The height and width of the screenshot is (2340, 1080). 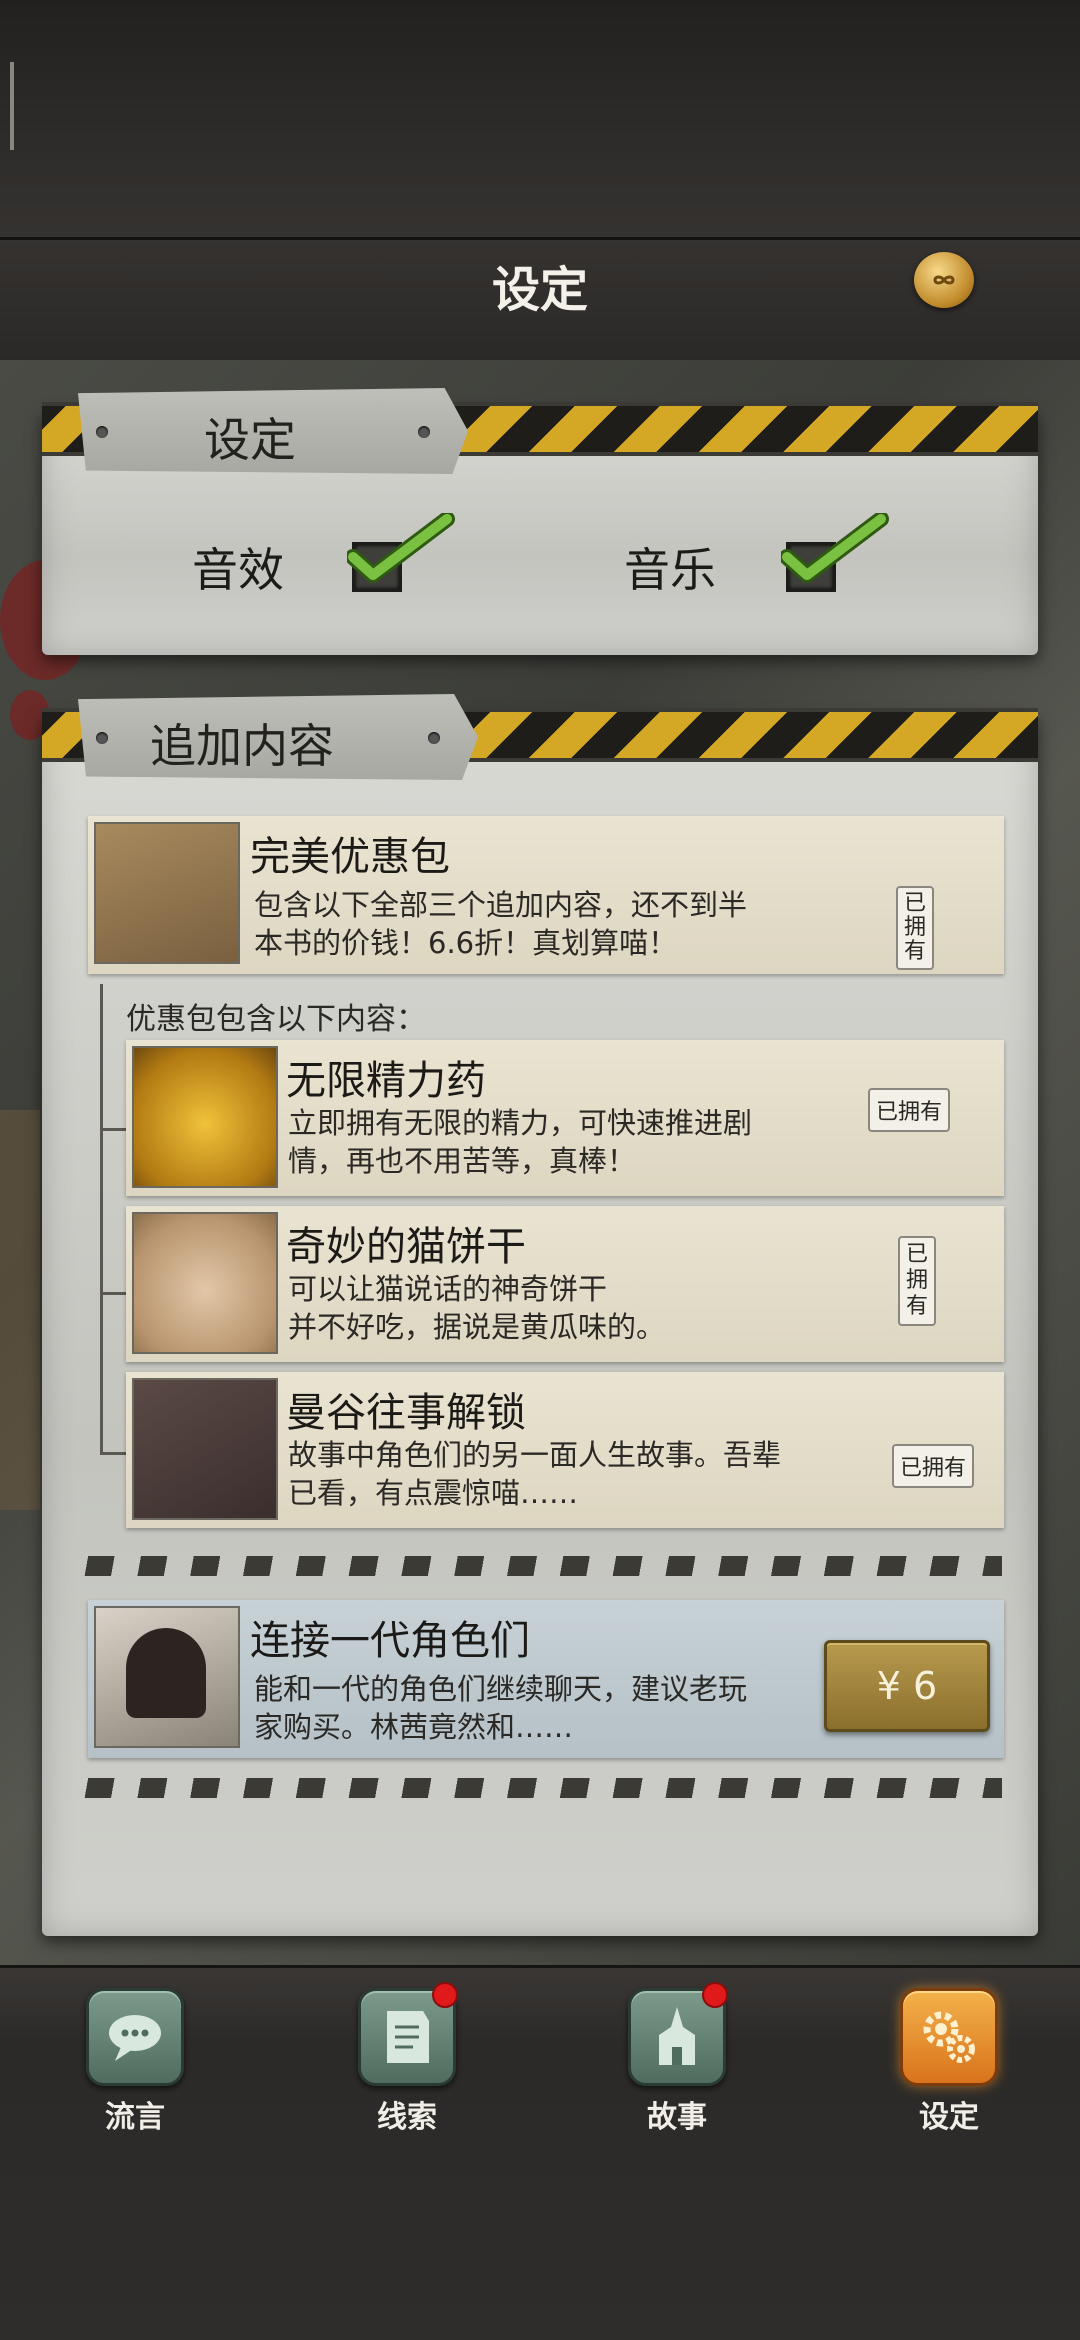 I want to click on addon-title: 无限精力药, so click(x=386, y=1081).